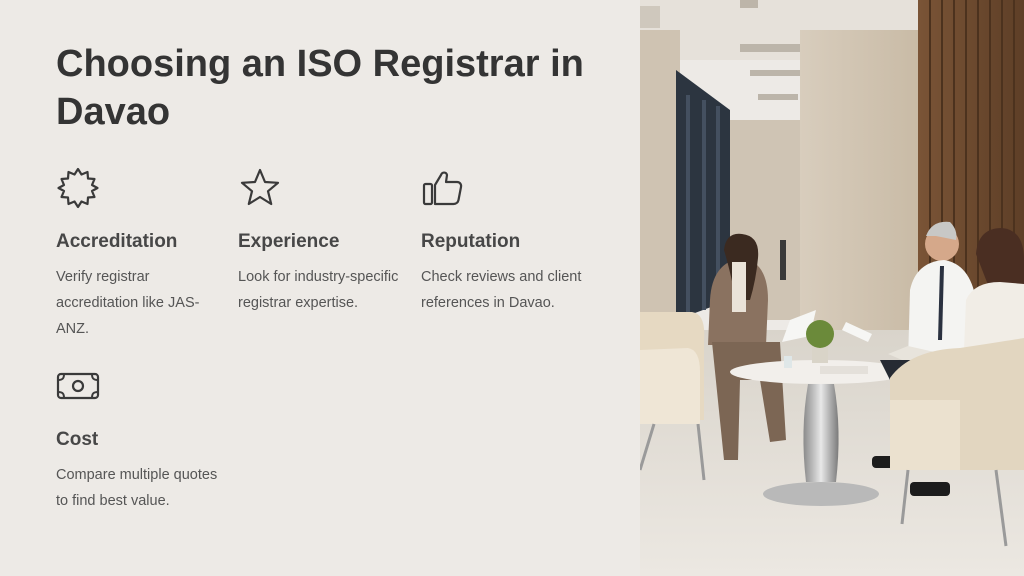  I want to click on thumbs-up-icon, so click(443, 188).